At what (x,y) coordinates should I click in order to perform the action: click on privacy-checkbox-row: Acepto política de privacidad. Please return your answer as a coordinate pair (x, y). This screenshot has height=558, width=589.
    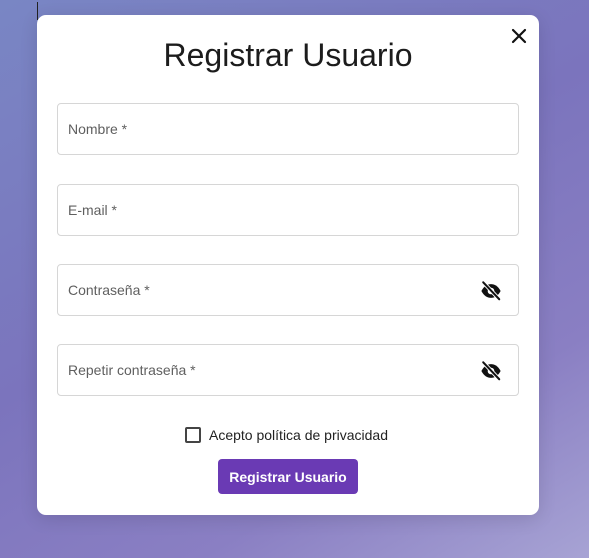
    Looking at the image, I should click on (286, 435).